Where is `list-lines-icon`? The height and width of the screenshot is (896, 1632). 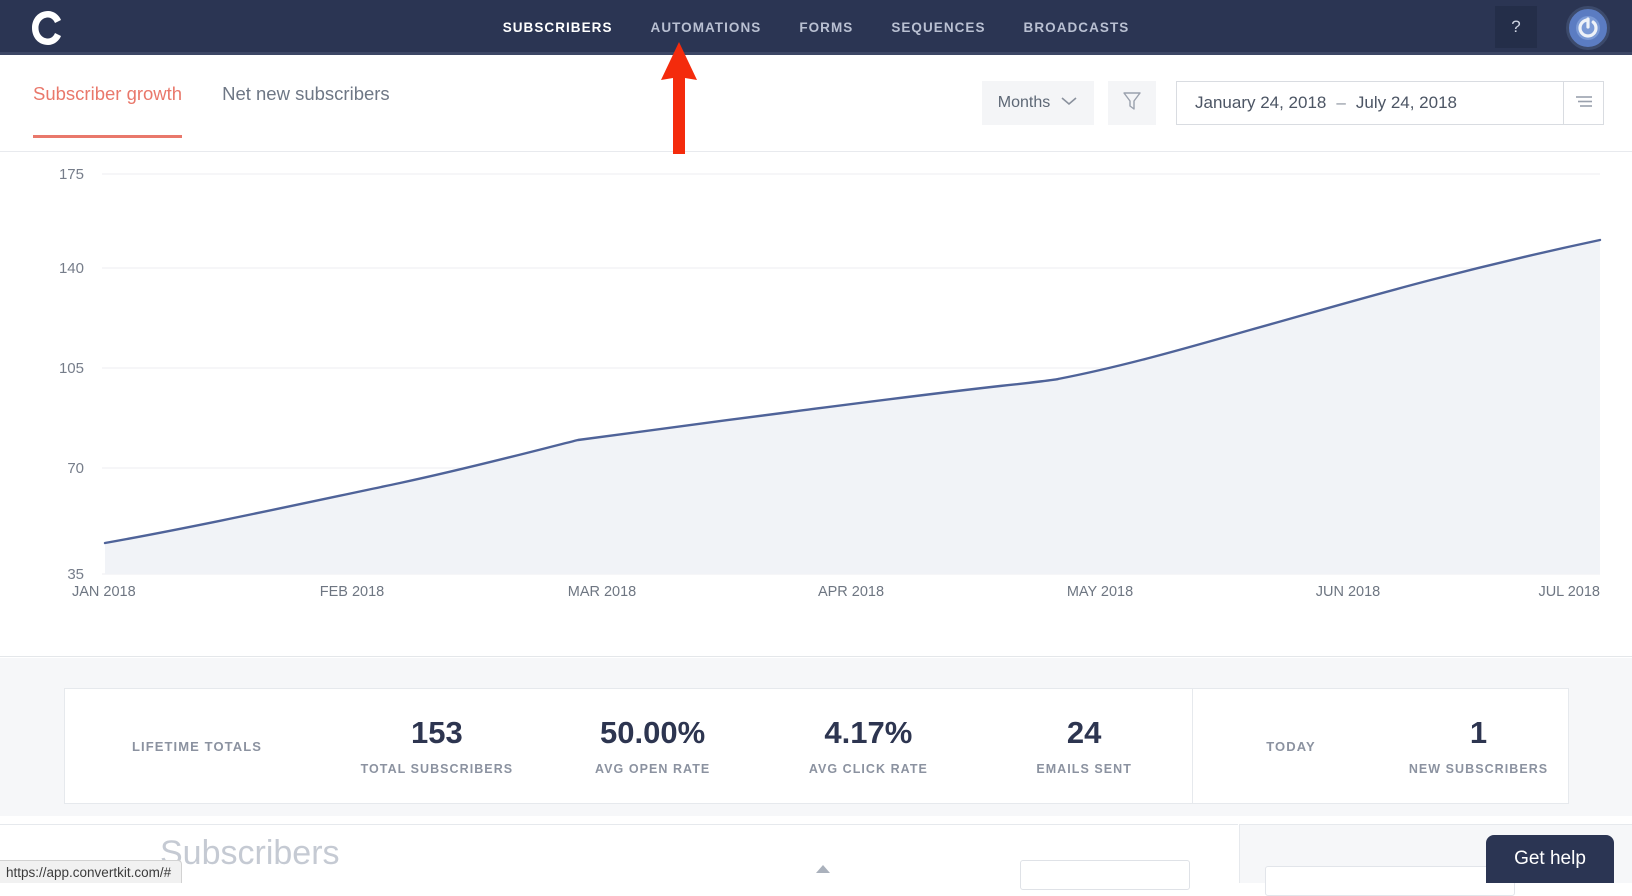
list-lines-icon is located at coordinates (1584, 103).